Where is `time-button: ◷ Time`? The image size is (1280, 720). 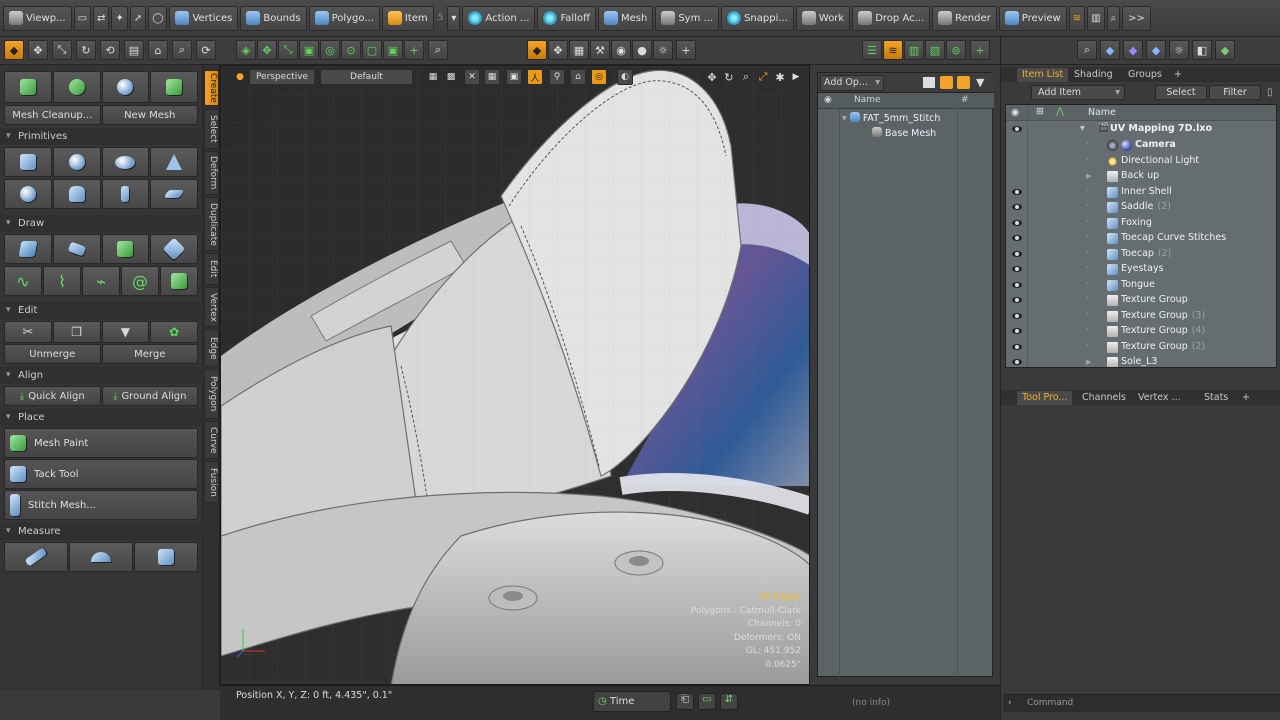 time-button: ◷ Time is located at coordinates (632, 701).